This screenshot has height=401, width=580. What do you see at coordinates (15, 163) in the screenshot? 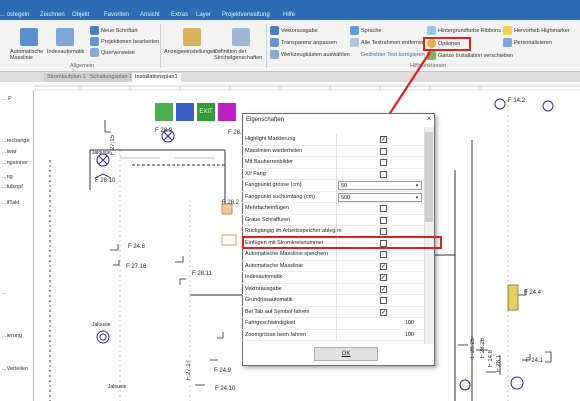
I see `left-panel-item: ...ngstoner` at bounding box center [15, 163].